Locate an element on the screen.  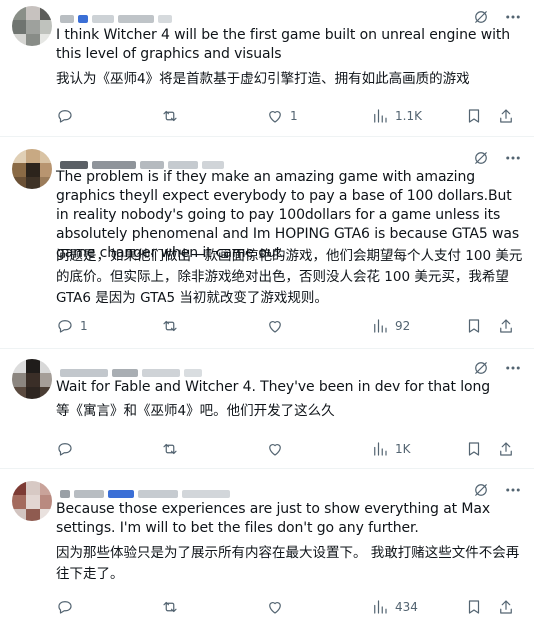
views-button: 434 is located at coordinates (418, 607).